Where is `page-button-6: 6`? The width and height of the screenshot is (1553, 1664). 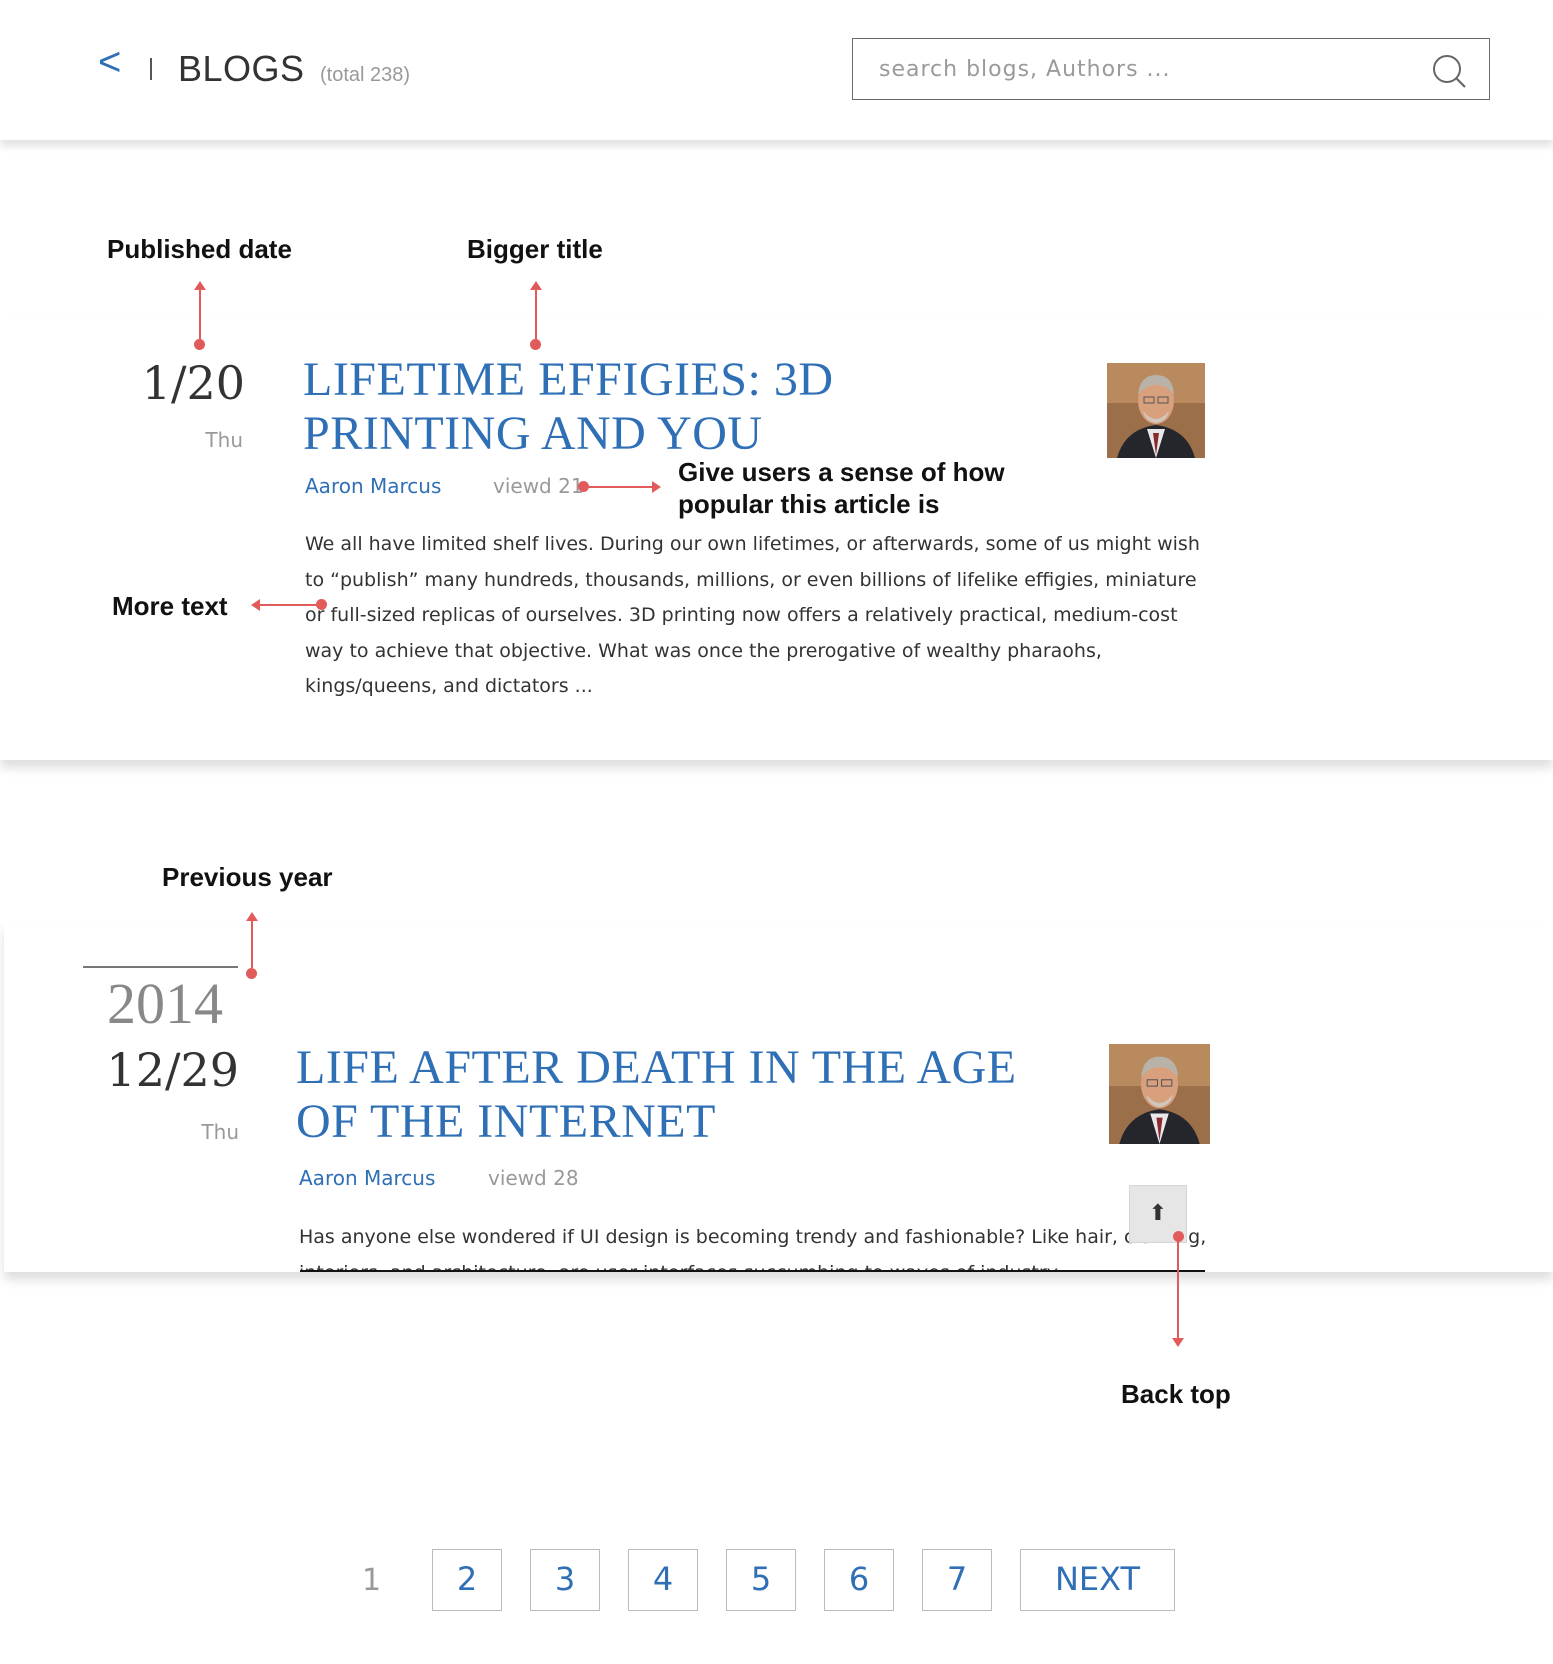
page-button-6: 6 is located at coordinates (859, 1580).